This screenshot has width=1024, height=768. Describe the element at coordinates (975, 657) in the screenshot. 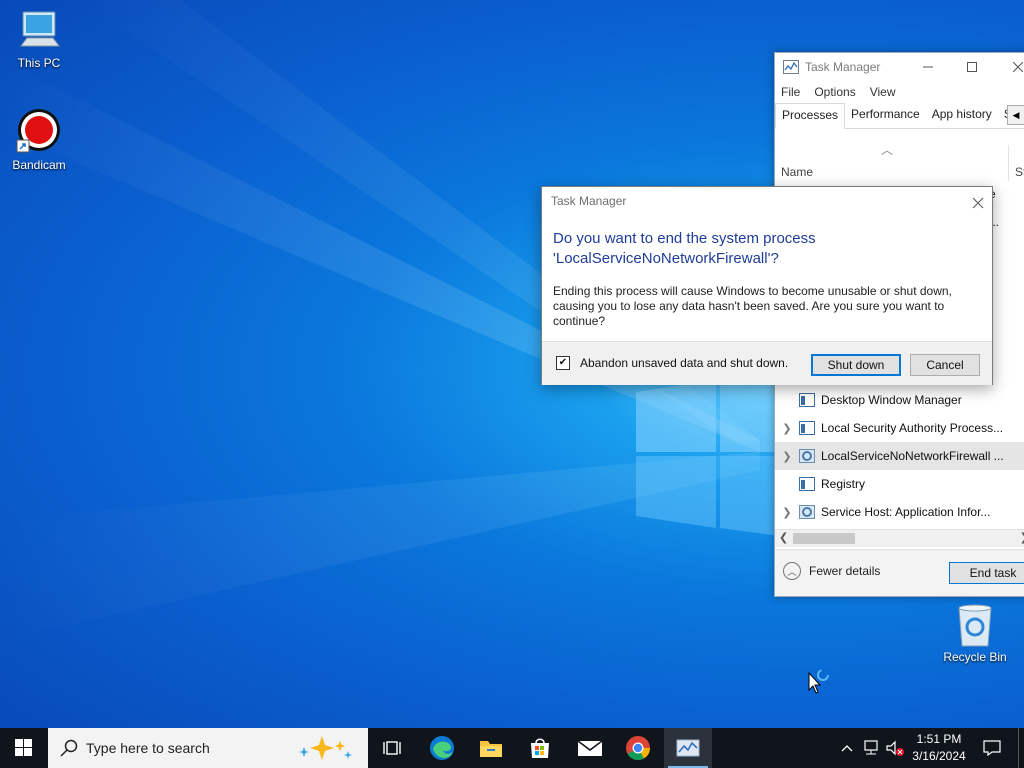

I see `desktop-icon-label: Recycle Bin` at that location.